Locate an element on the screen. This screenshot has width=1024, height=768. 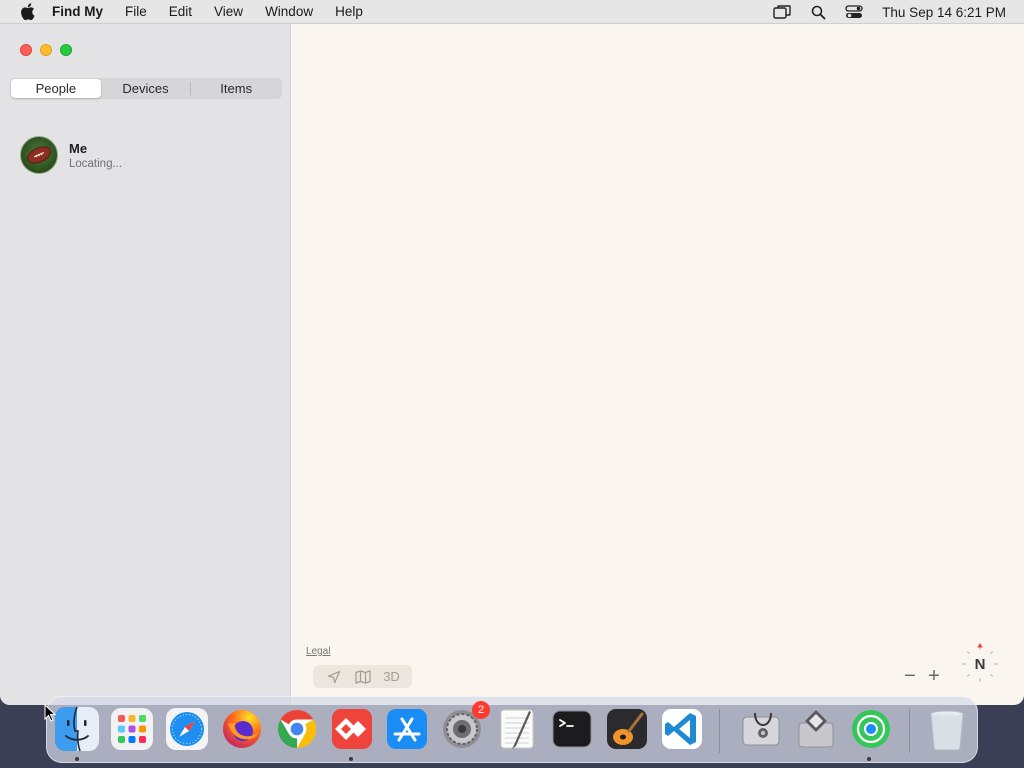
dock-vscode is located at coordinates (682, 729).